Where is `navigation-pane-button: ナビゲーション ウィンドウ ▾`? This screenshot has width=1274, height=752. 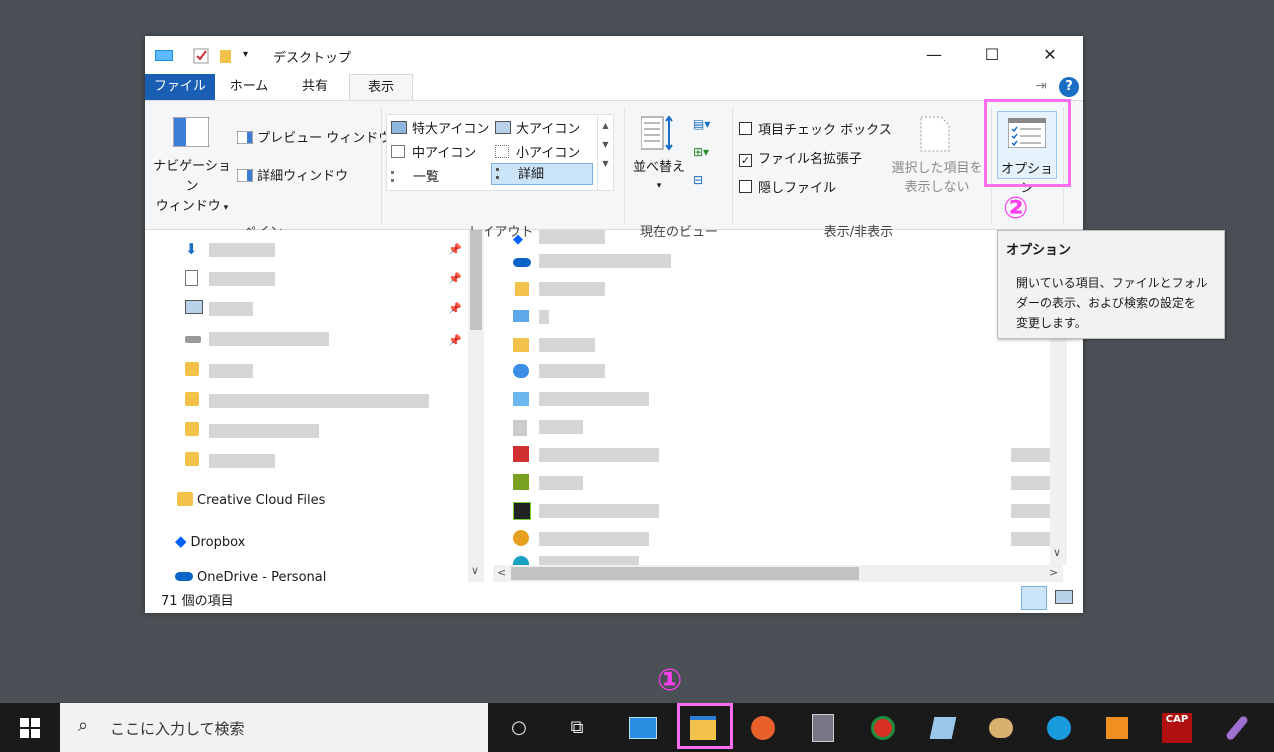
navigation-pane-button: ナビゲーション ウィンドウ ▾ is located at coordinates (192, 187).